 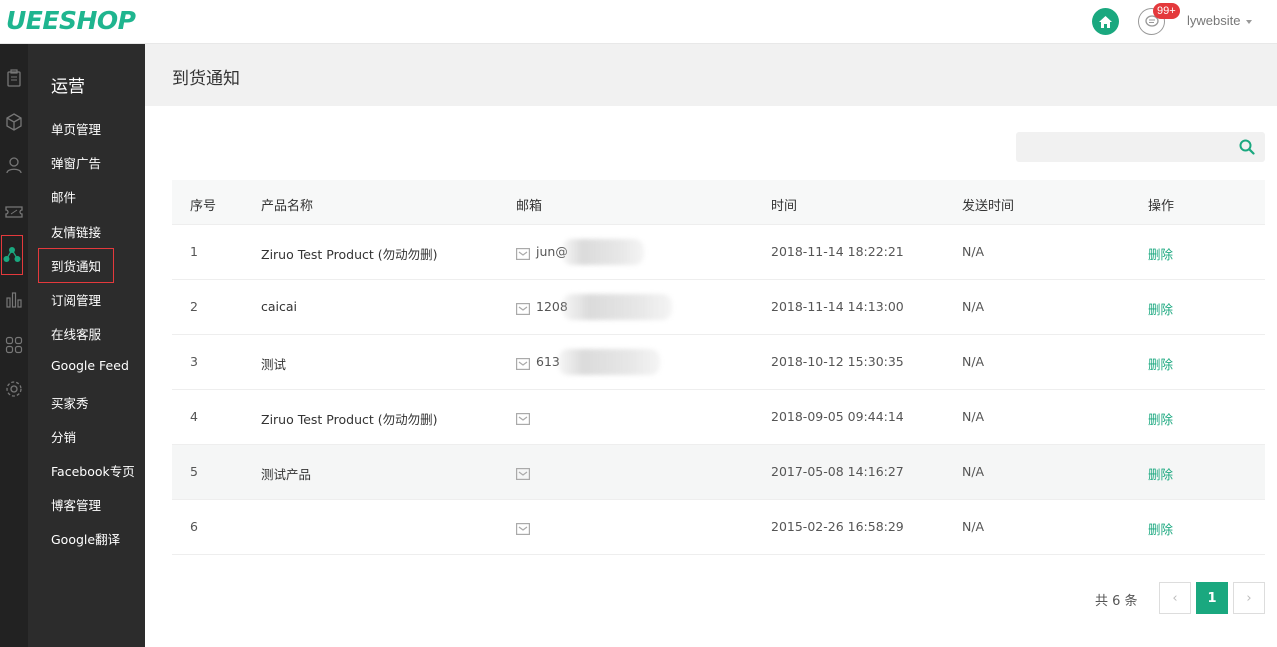 I want to click on header-time: 时间, so click(x=784, y=206).